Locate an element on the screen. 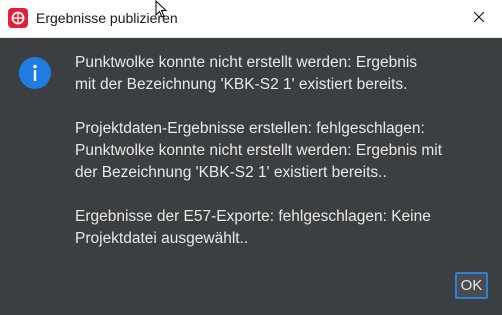 This screenshot has width=502, height=315. close-button is located at coordinates (479, 19).